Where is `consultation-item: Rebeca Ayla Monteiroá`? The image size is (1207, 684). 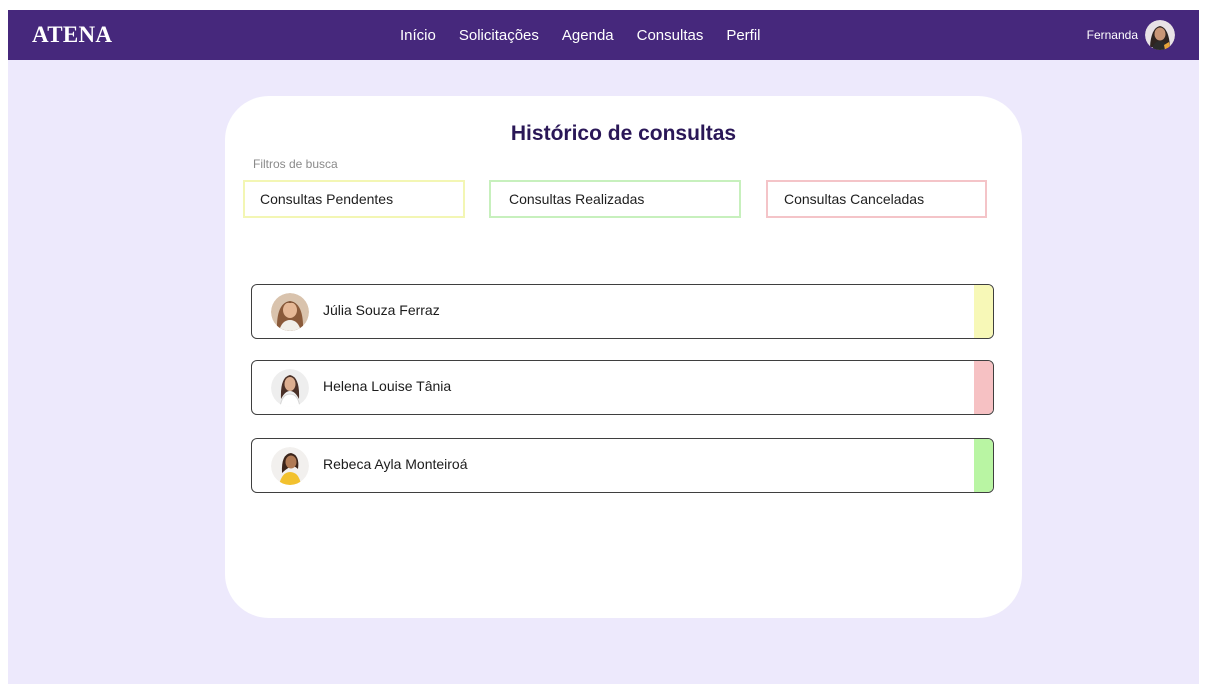
consultation-item: Rebeca Ayla Monteiroá is located at coordinates (622, 465).